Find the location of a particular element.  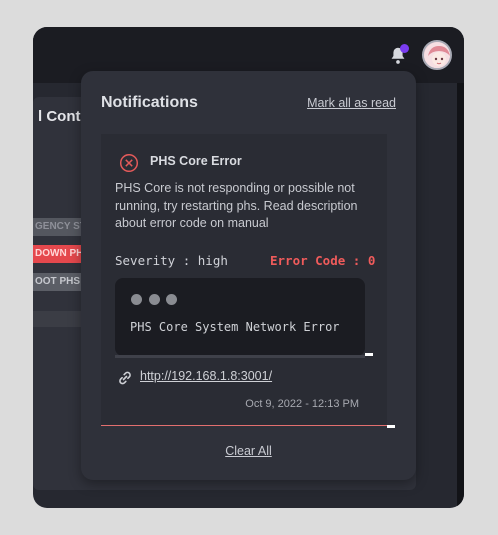

avatar is located at coordinates (437, 55).